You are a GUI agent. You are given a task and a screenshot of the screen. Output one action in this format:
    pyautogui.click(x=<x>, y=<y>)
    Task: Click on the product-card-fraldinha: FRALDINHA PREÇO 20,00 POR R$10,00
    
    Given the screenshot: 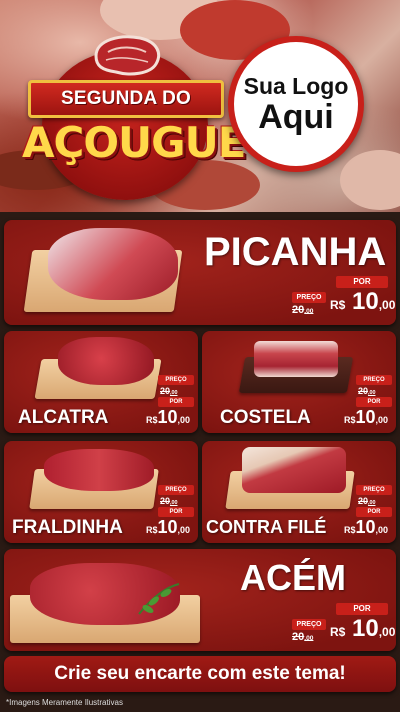 What is the action you would take?
    pyautogui.click(x=101, y=492)
    